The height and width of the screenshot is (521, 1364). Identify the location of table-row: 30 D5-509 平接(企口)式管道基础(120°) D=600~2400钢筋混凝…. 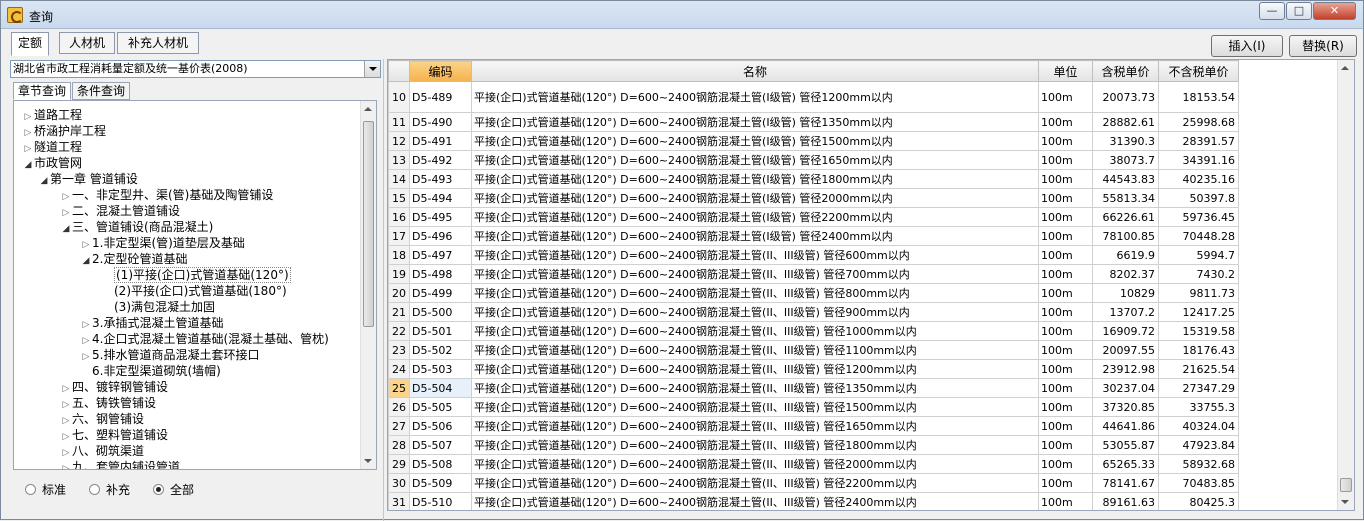
(813, 483).